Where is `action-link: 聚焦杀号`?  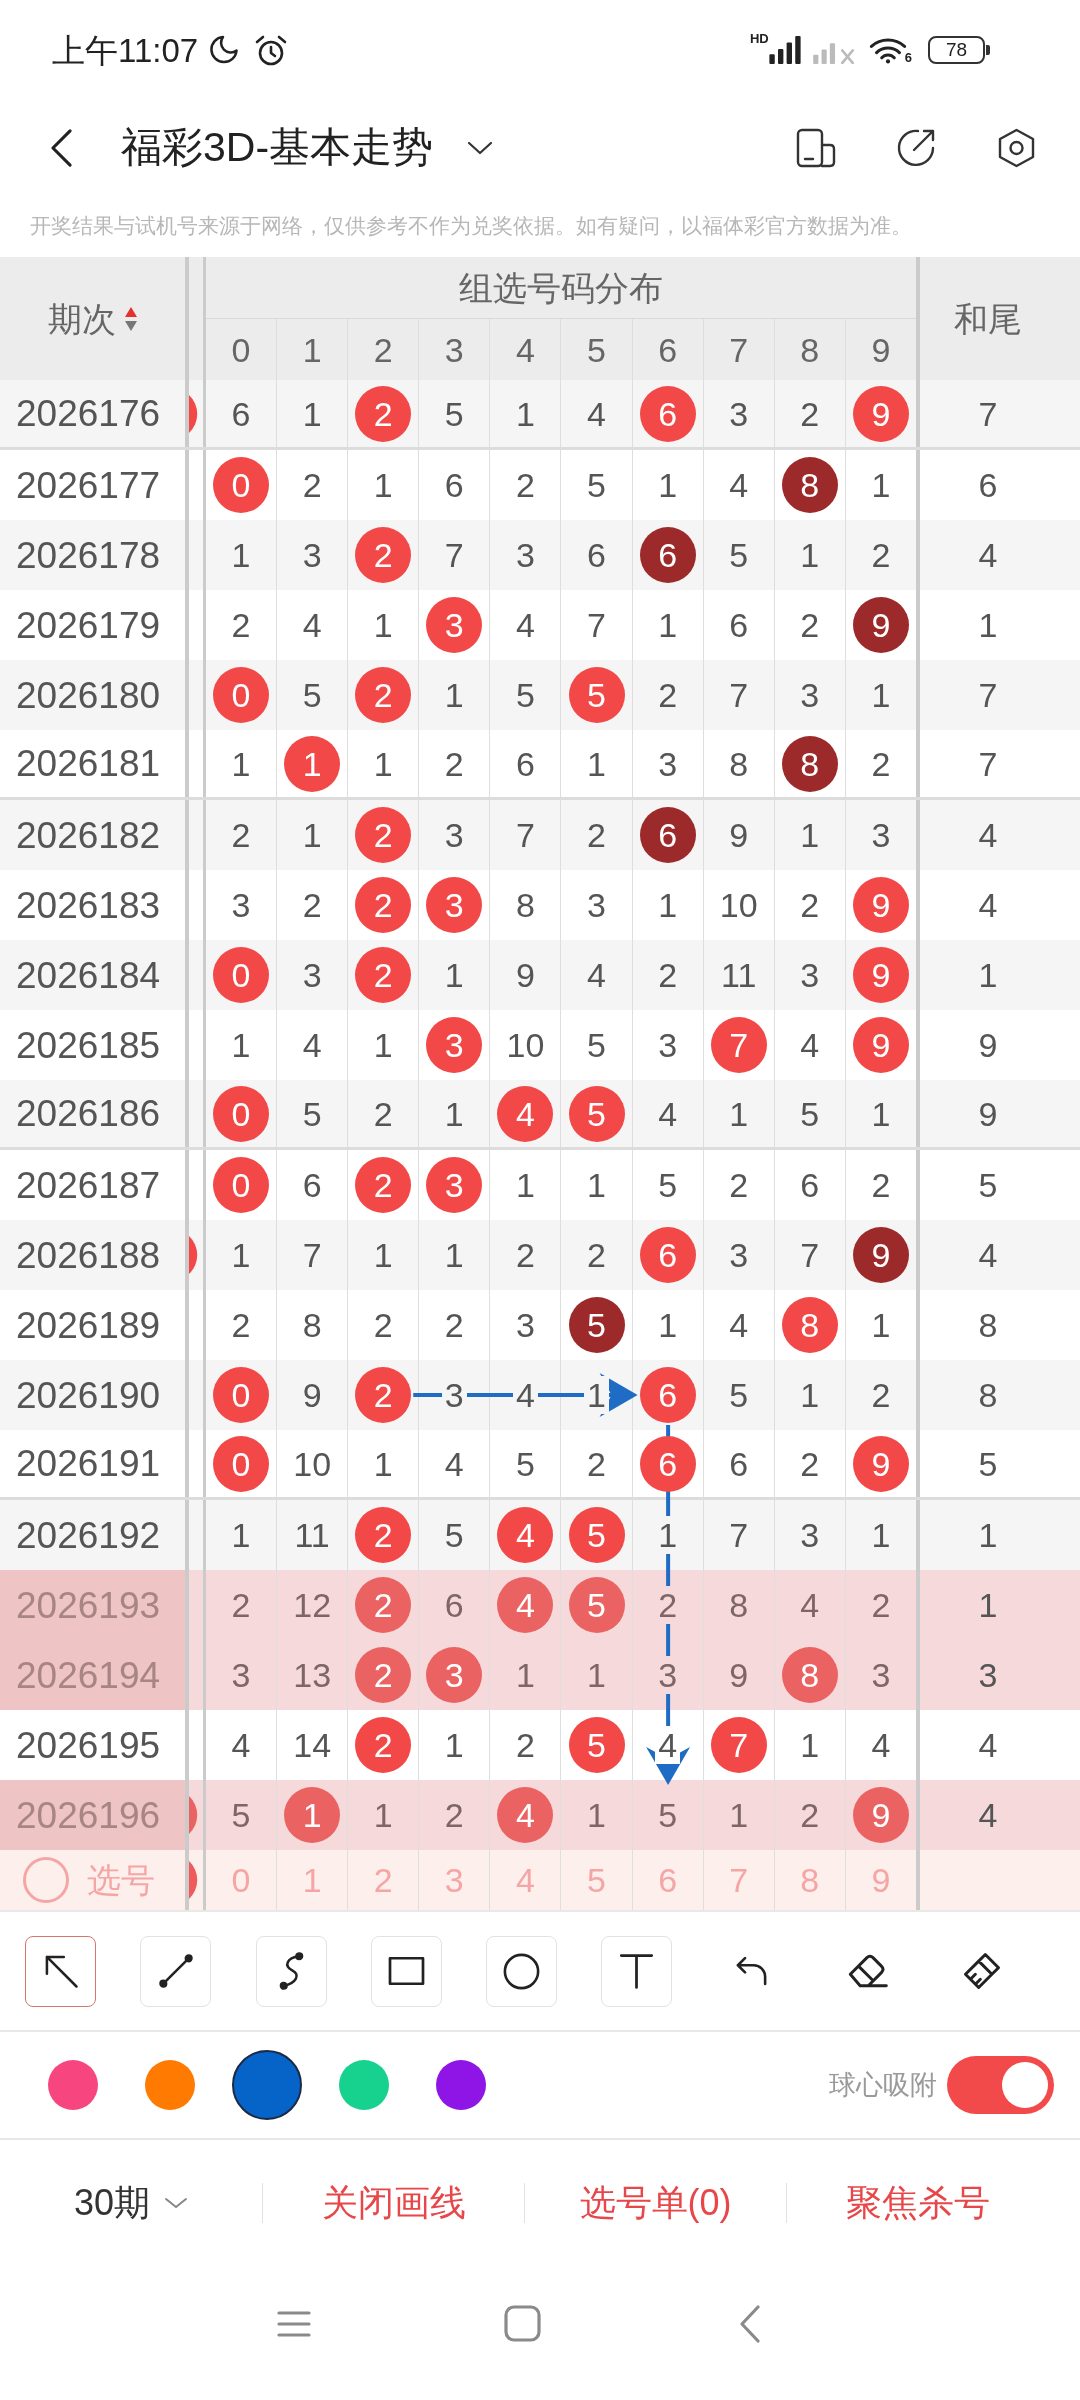
action-link: 聚焦杀号 is located at coordinates (917, 2202).